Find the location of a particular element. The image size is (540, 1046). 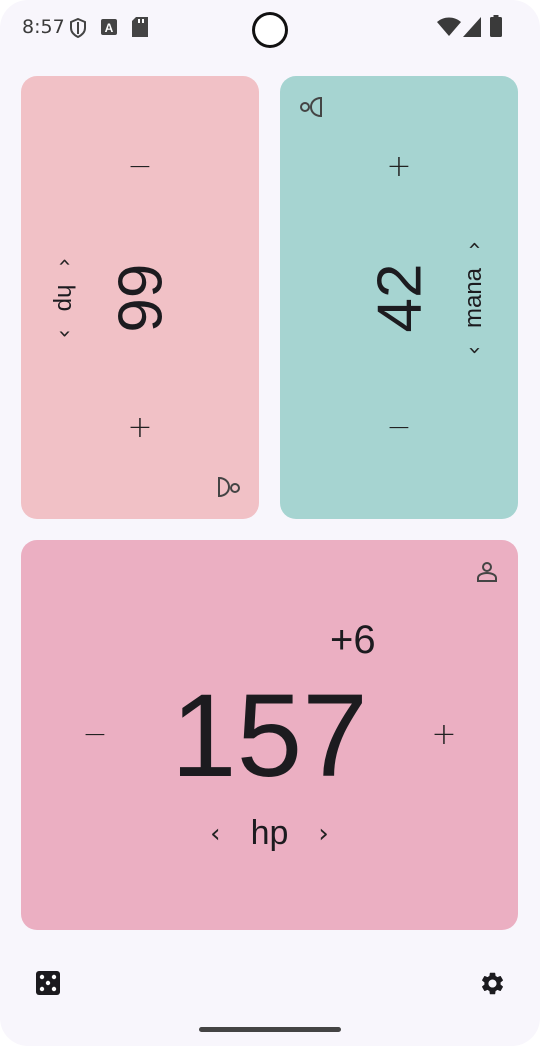

counter-label-2: mana is located at coordinates (473, 298).